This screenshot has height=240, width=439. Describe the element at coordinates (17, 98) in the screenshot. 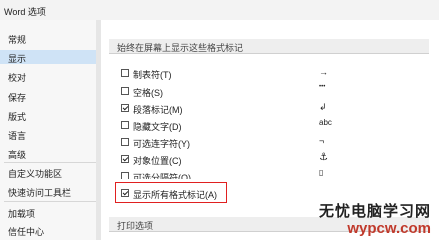

I see `sidebar-item-label: 保存` at that location.